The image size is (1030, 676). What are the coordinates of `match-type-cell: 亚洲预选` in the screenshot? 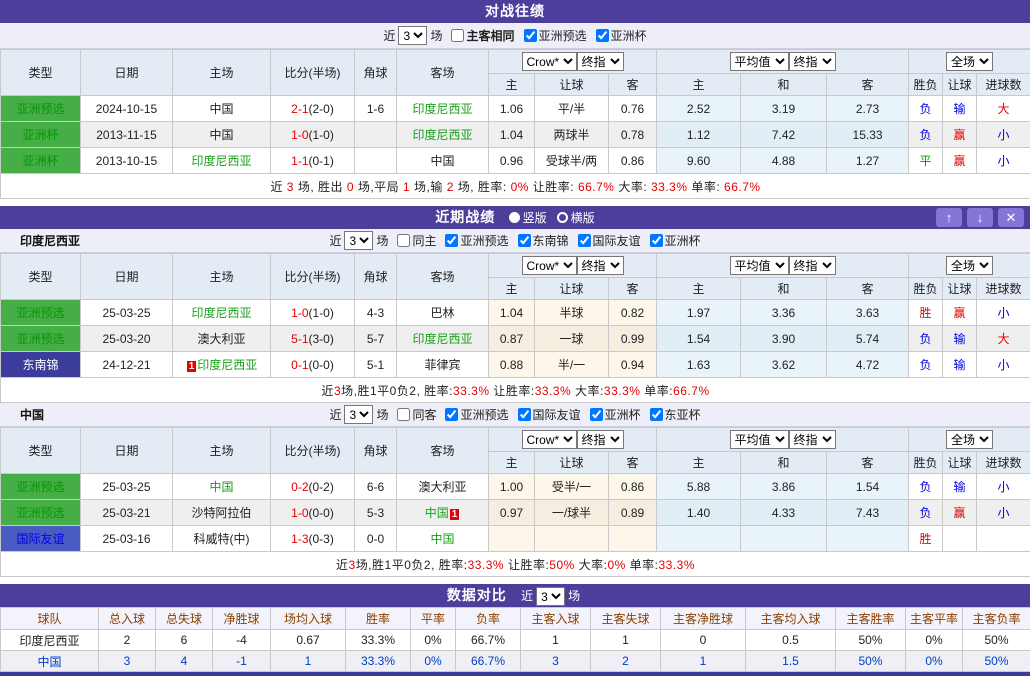 It's located at (41, 513).